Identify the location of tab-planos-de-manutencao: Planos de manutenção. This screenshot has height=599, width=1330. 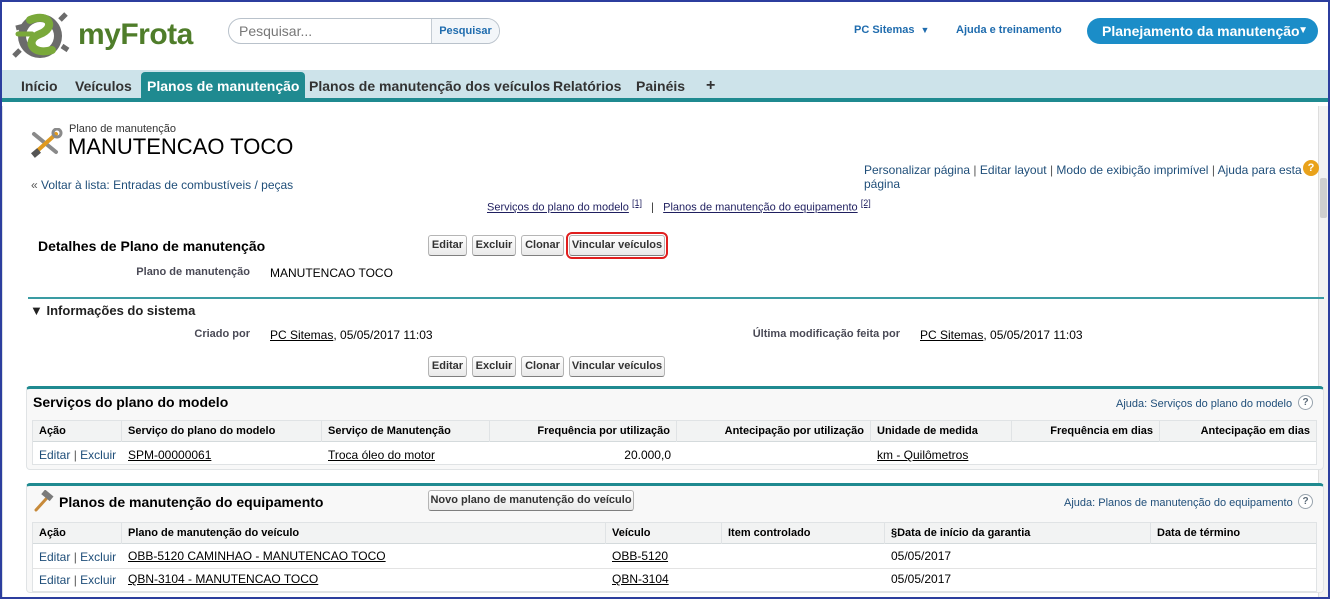
(223, 86).